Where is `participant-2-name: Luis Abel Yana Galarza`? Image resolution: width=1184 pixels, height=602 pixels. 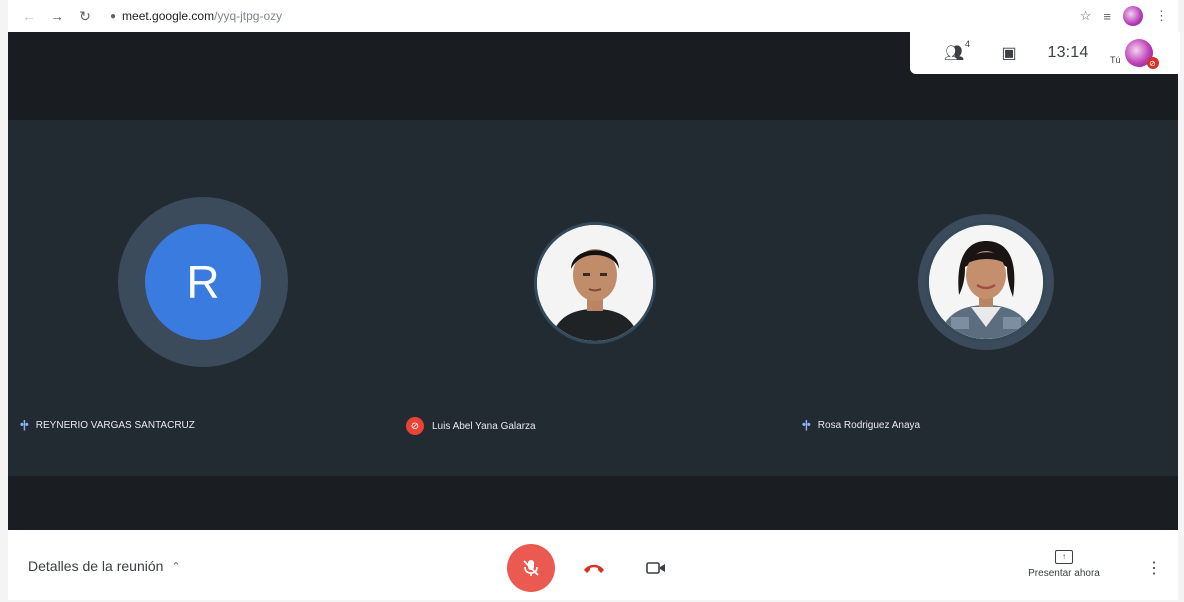 participant-2-name: Luis Abel Yana Galarza is located at coordinates (484, 426).